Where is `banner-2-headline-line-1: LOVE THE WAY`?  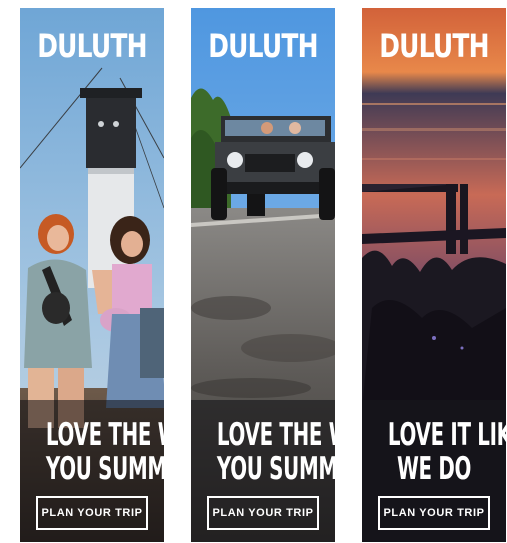 banner-2-headline-line-1: LOVE THE WAY is located at coordinates (275, 435).